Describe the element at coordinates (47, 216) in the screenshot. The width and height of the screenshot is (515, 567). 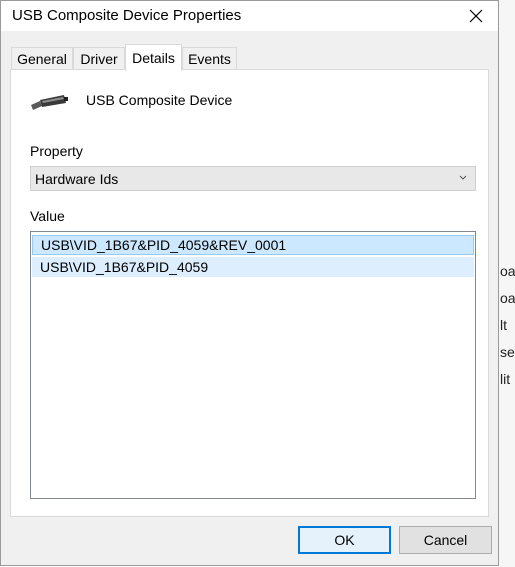
I see `value-label: Value` at that location.